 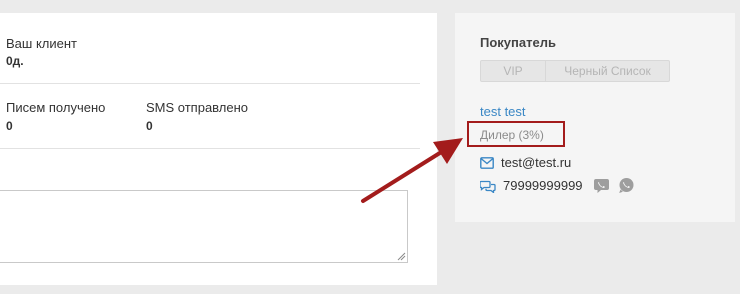 I want to click on emails-received-label: Писем получено, so click(x=56, y=107).